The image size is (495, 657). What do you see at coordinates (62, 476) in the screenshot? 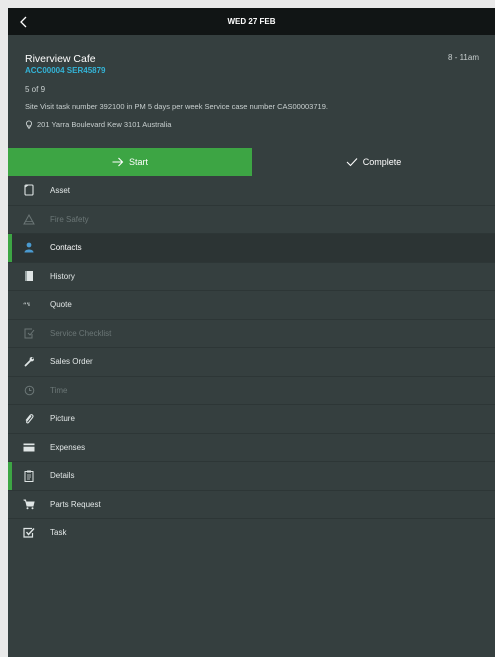
I see `menu-label: Details` at bounding box center [62, 476].